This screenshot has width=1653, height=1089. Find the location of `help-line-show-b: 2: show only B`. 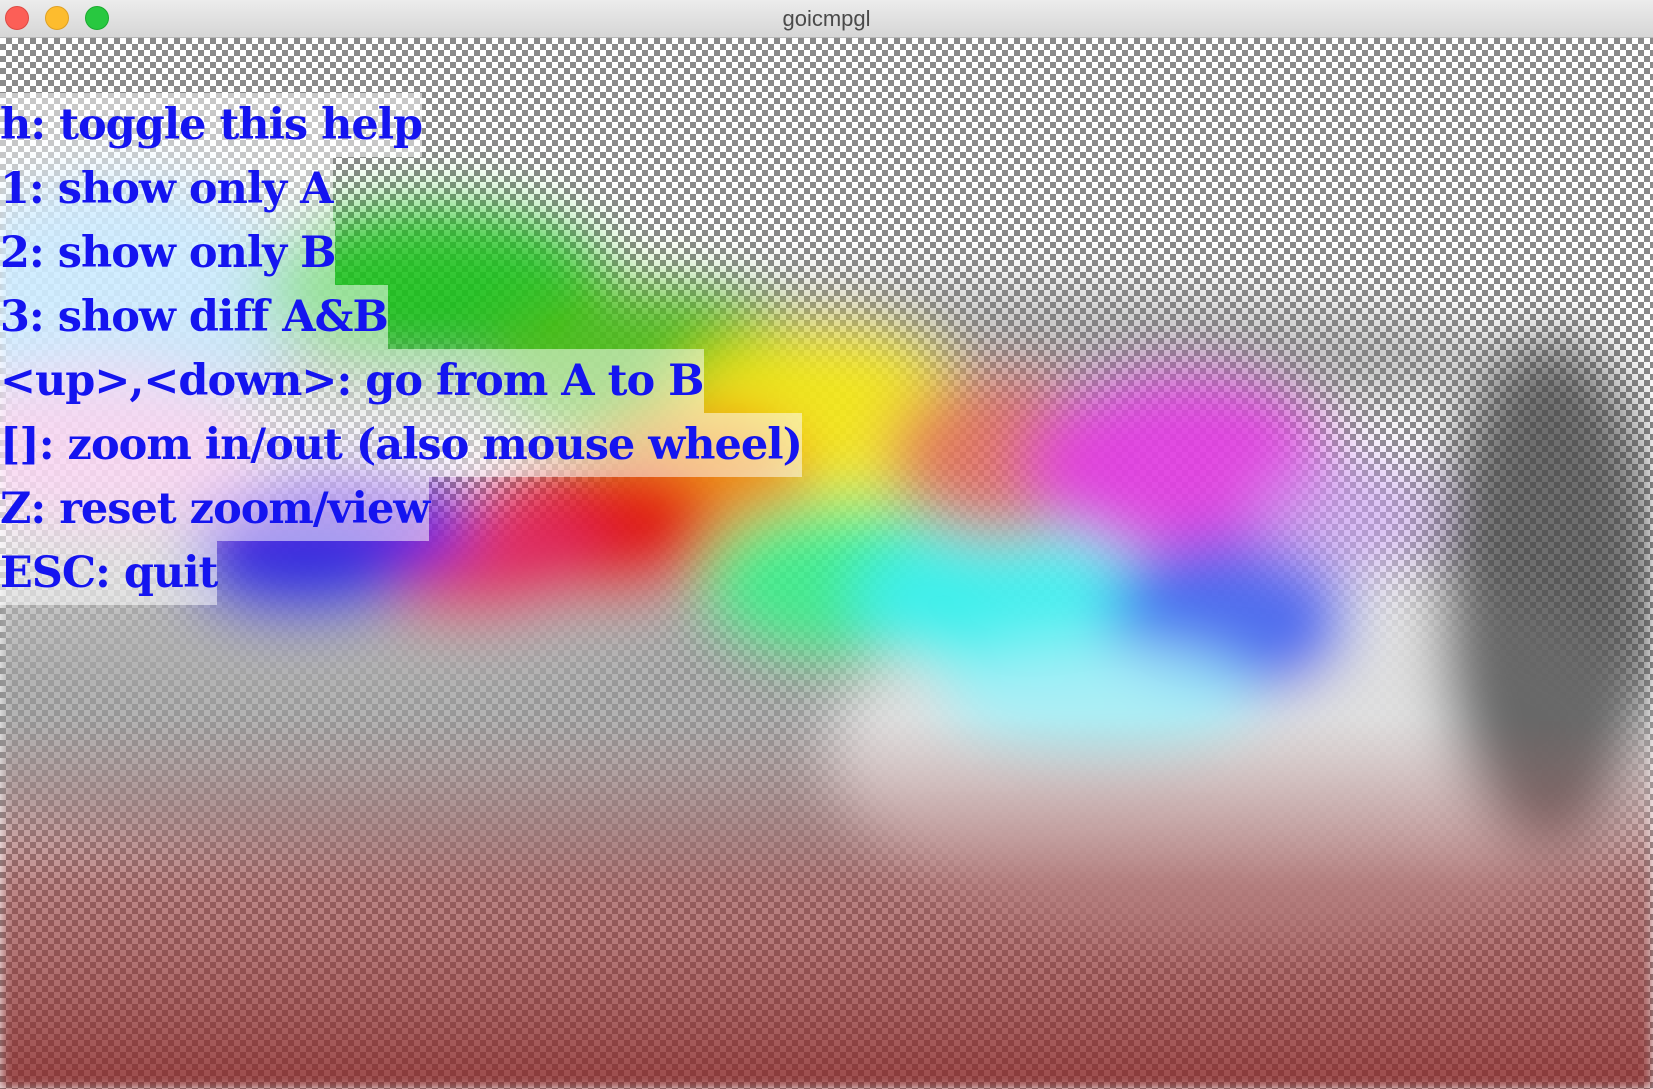

help-line-show-b: 2: show only B is located at coordinates (168, 253).